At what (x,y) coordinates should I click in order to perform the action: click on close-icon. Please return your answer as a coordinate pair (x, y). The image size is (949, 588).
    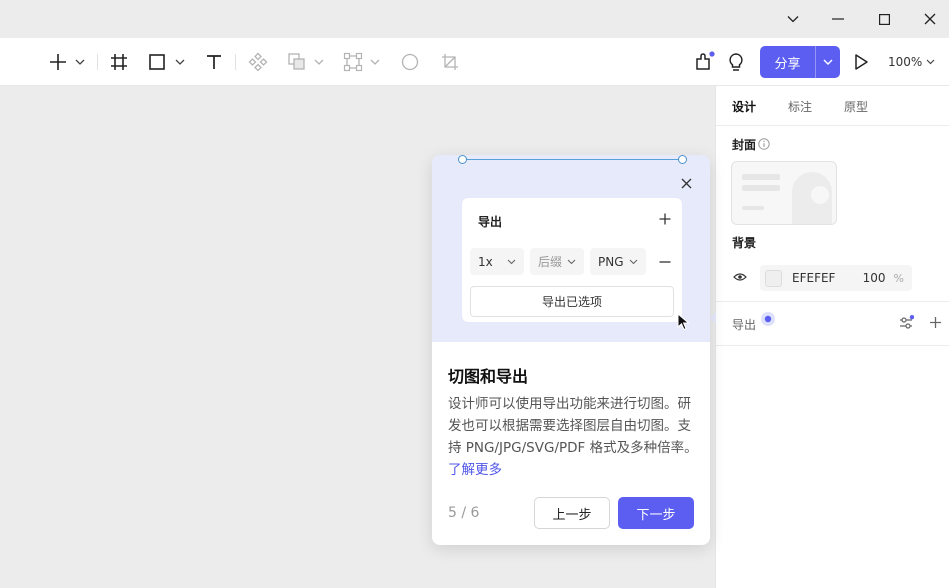
    Looking at the image, I should click on (686, 183).